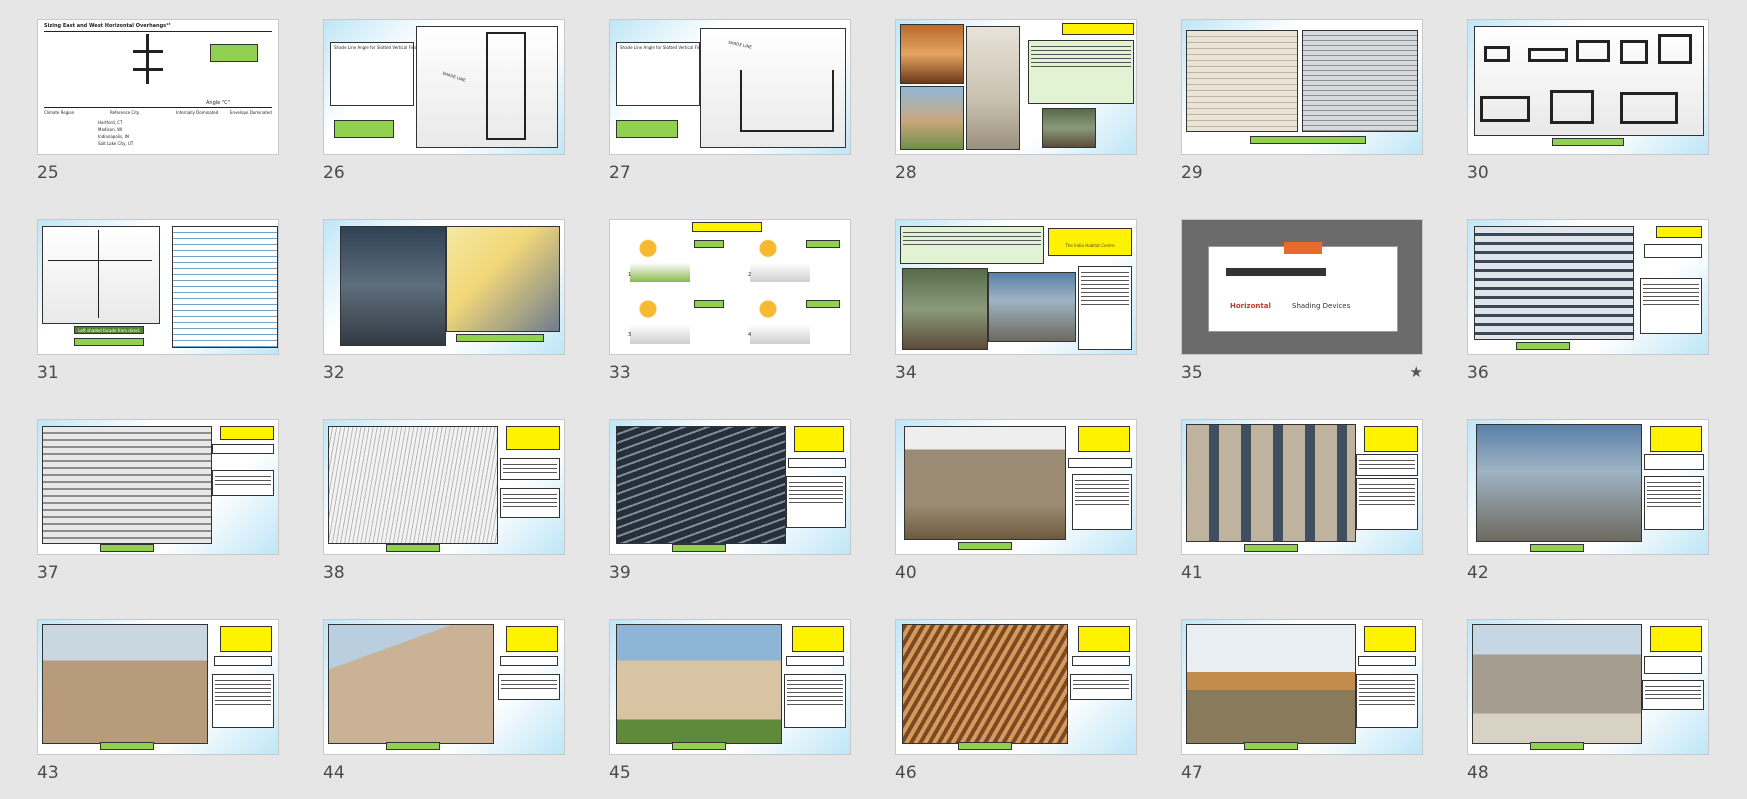 The height and width of the screenshot is (799, 1747). I want to click on slide-thumbnail-40: 40, so click(1016, 509).